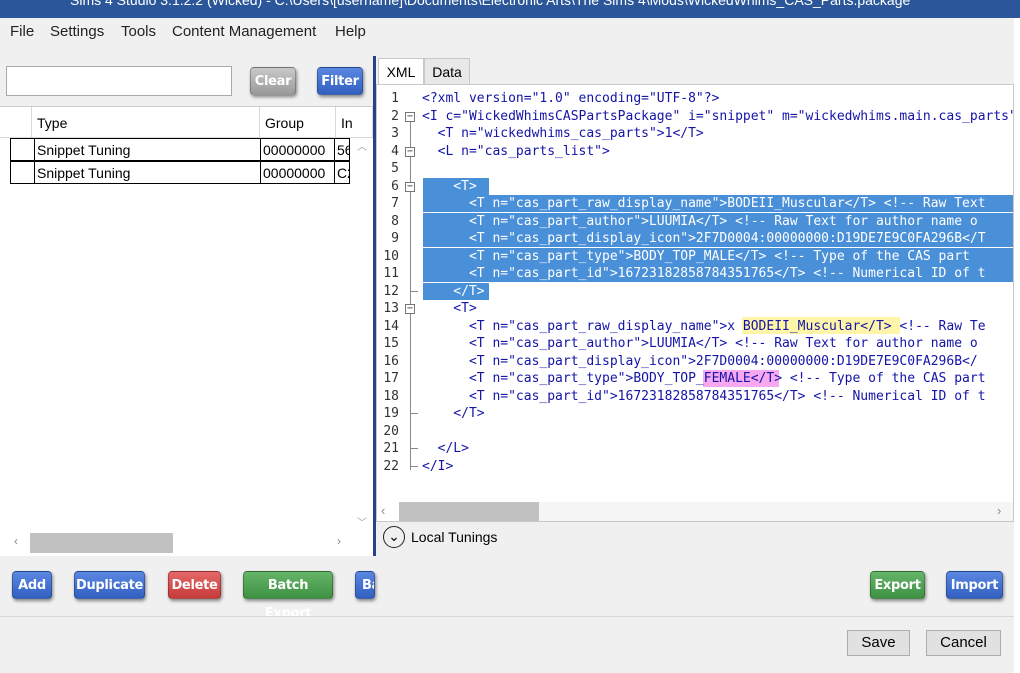 The image size is (1020, 673). I want to click on add-button: Add, so click(32, 585).